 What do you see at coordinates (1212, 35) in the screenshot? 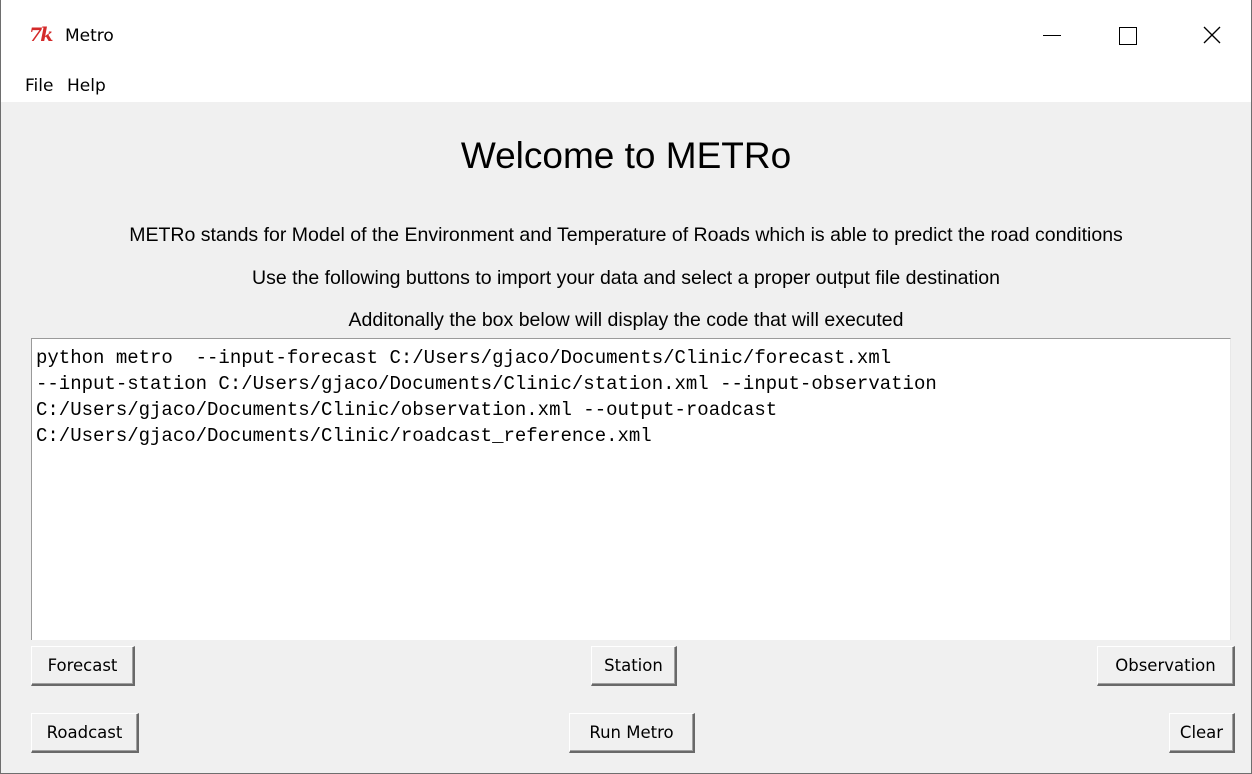
I see `close-icon` at bounding box center [1212, 35].